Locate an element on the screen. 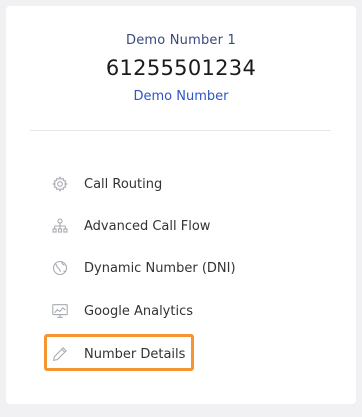  number-type-link: Demo Number is located at coordinates (181, 96).